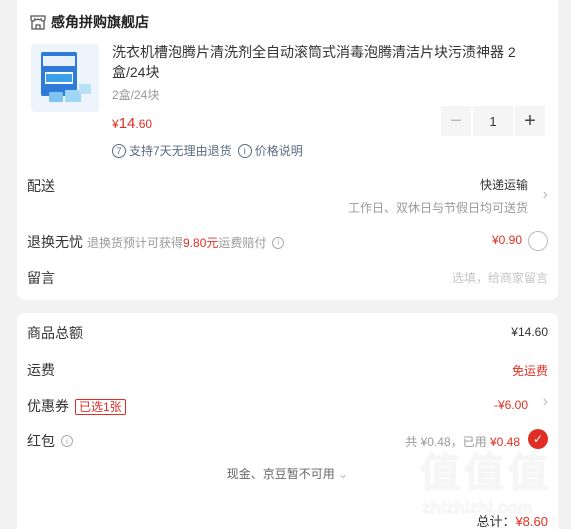  What do you see at coordinates (279, 150) in the screenshot?
I see `price-explanation-link: 价格说明` at bounding box center [279, 150].